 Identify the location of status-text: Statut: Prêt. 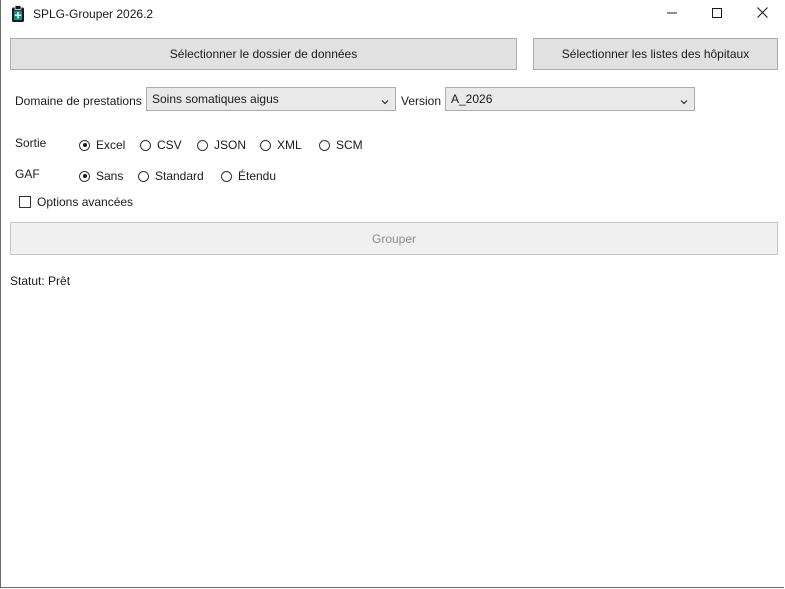
(40, 281).